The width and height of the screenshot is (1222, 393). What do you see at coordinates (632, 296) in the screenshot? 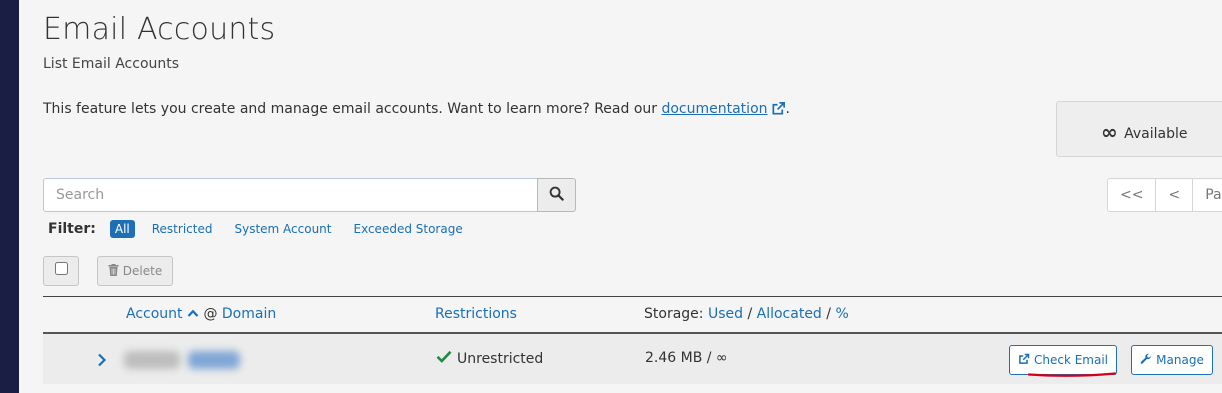
I see `table-top-border` at bounding box center [632, 296].